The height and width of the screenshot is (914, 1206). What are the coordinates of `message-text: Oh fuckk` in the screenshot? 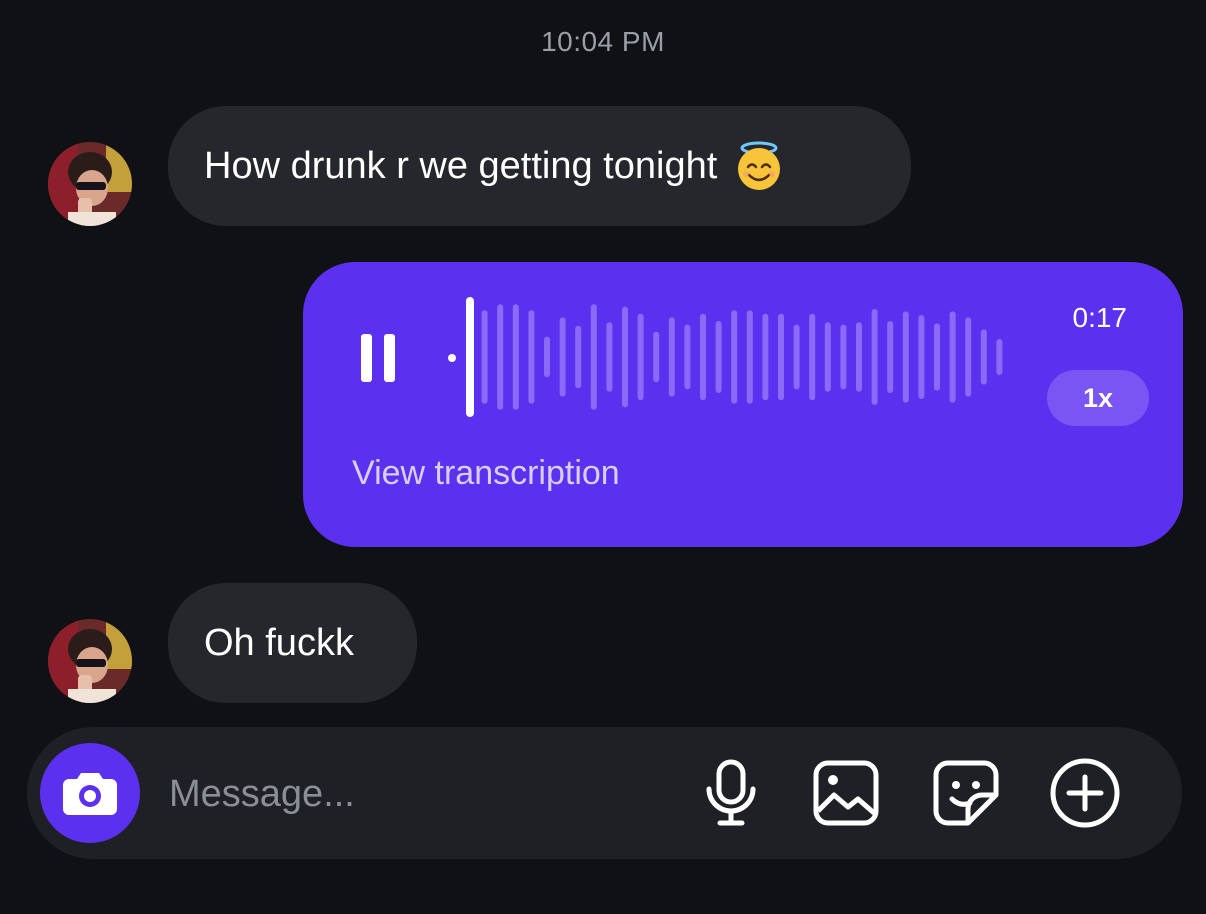 It's located at (279, 642).